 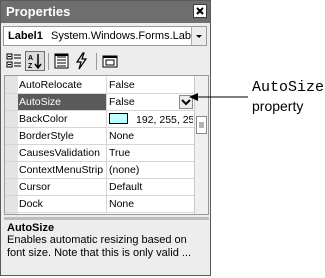 What do you see at coordinates (278, 106) in the screenshot?
I see `callout-sublabel: property` at bounding box center [278, 106].